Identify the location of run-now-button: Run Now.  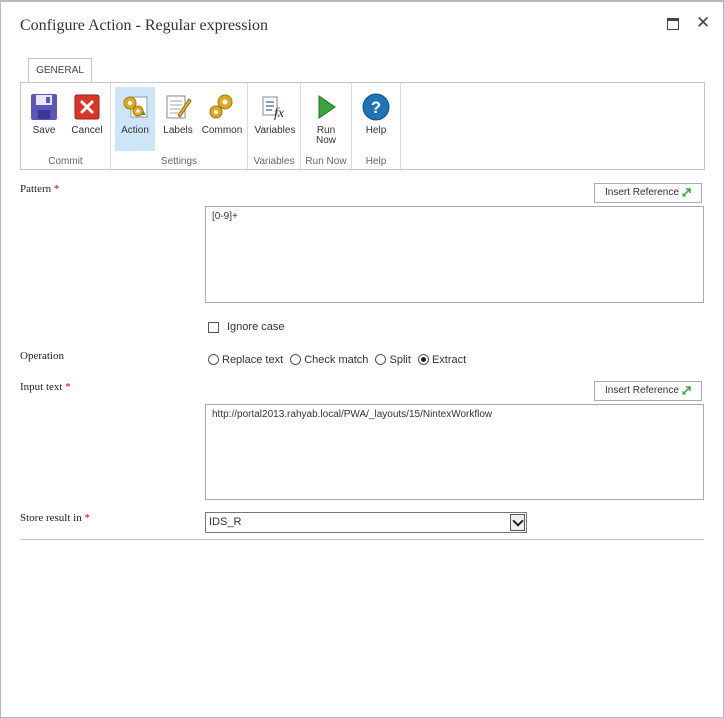
(326, 119).